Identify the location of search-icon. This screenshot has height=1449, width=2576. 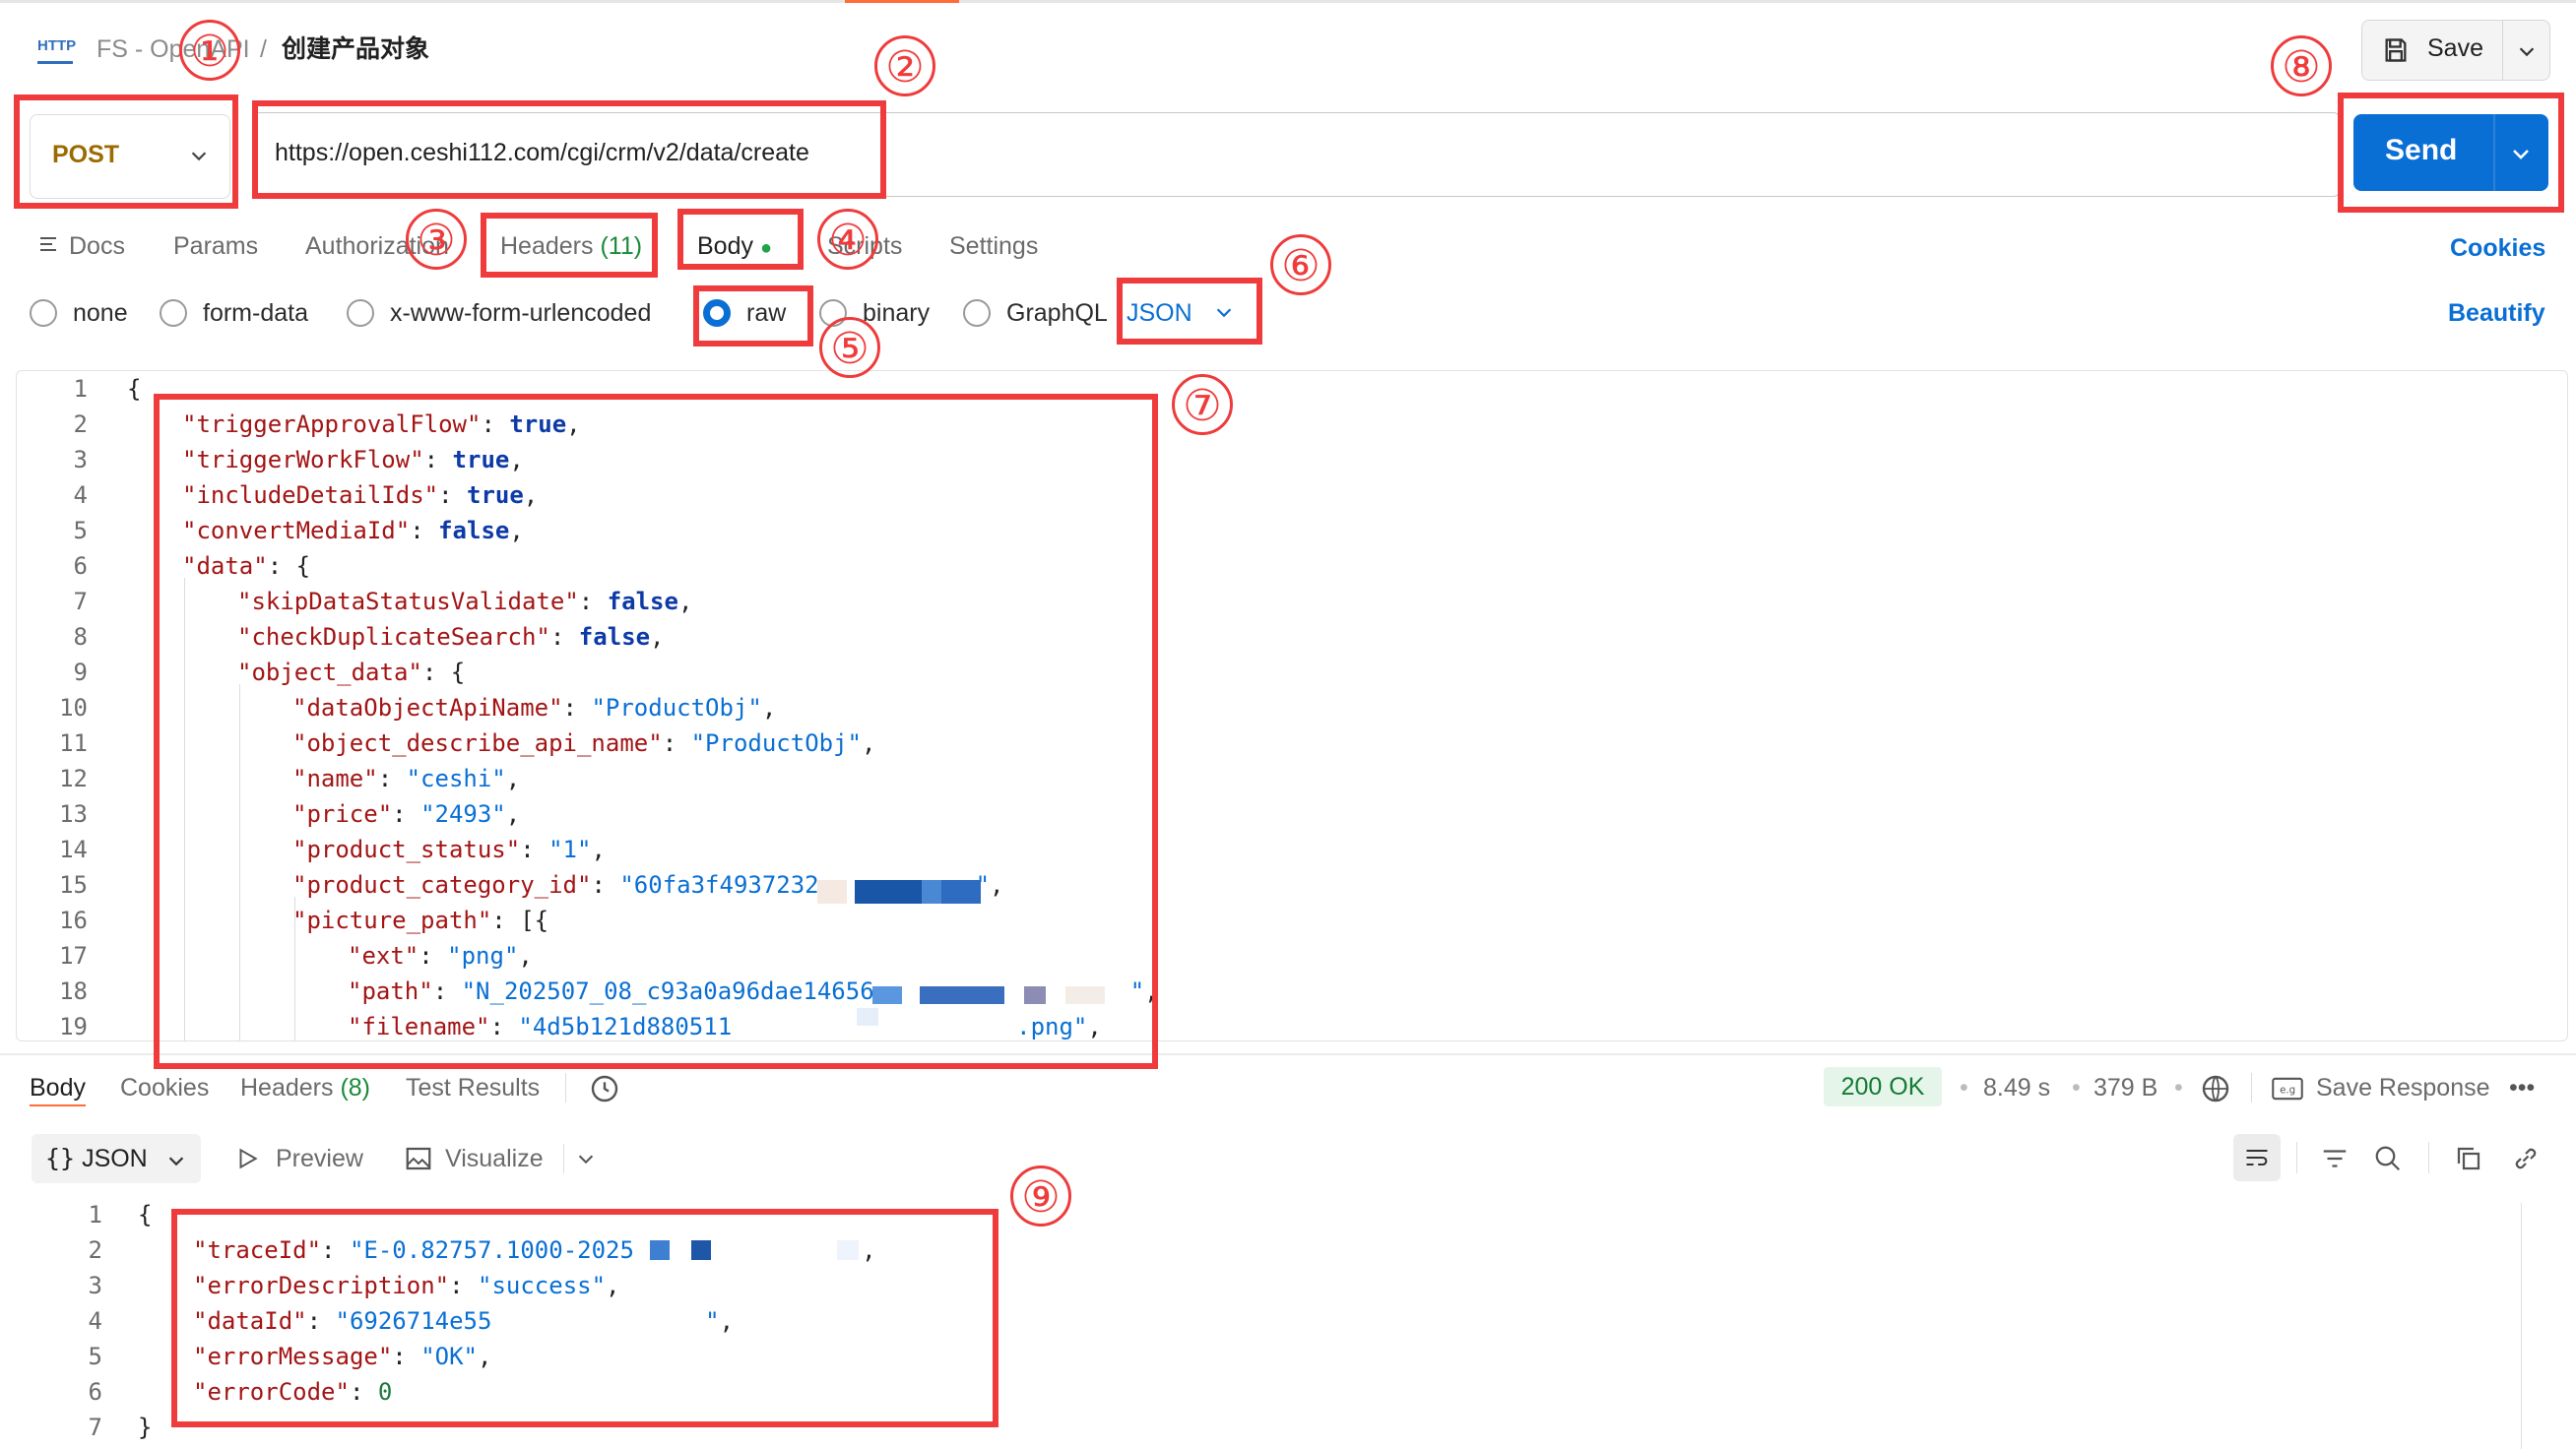
(2388, 1158).